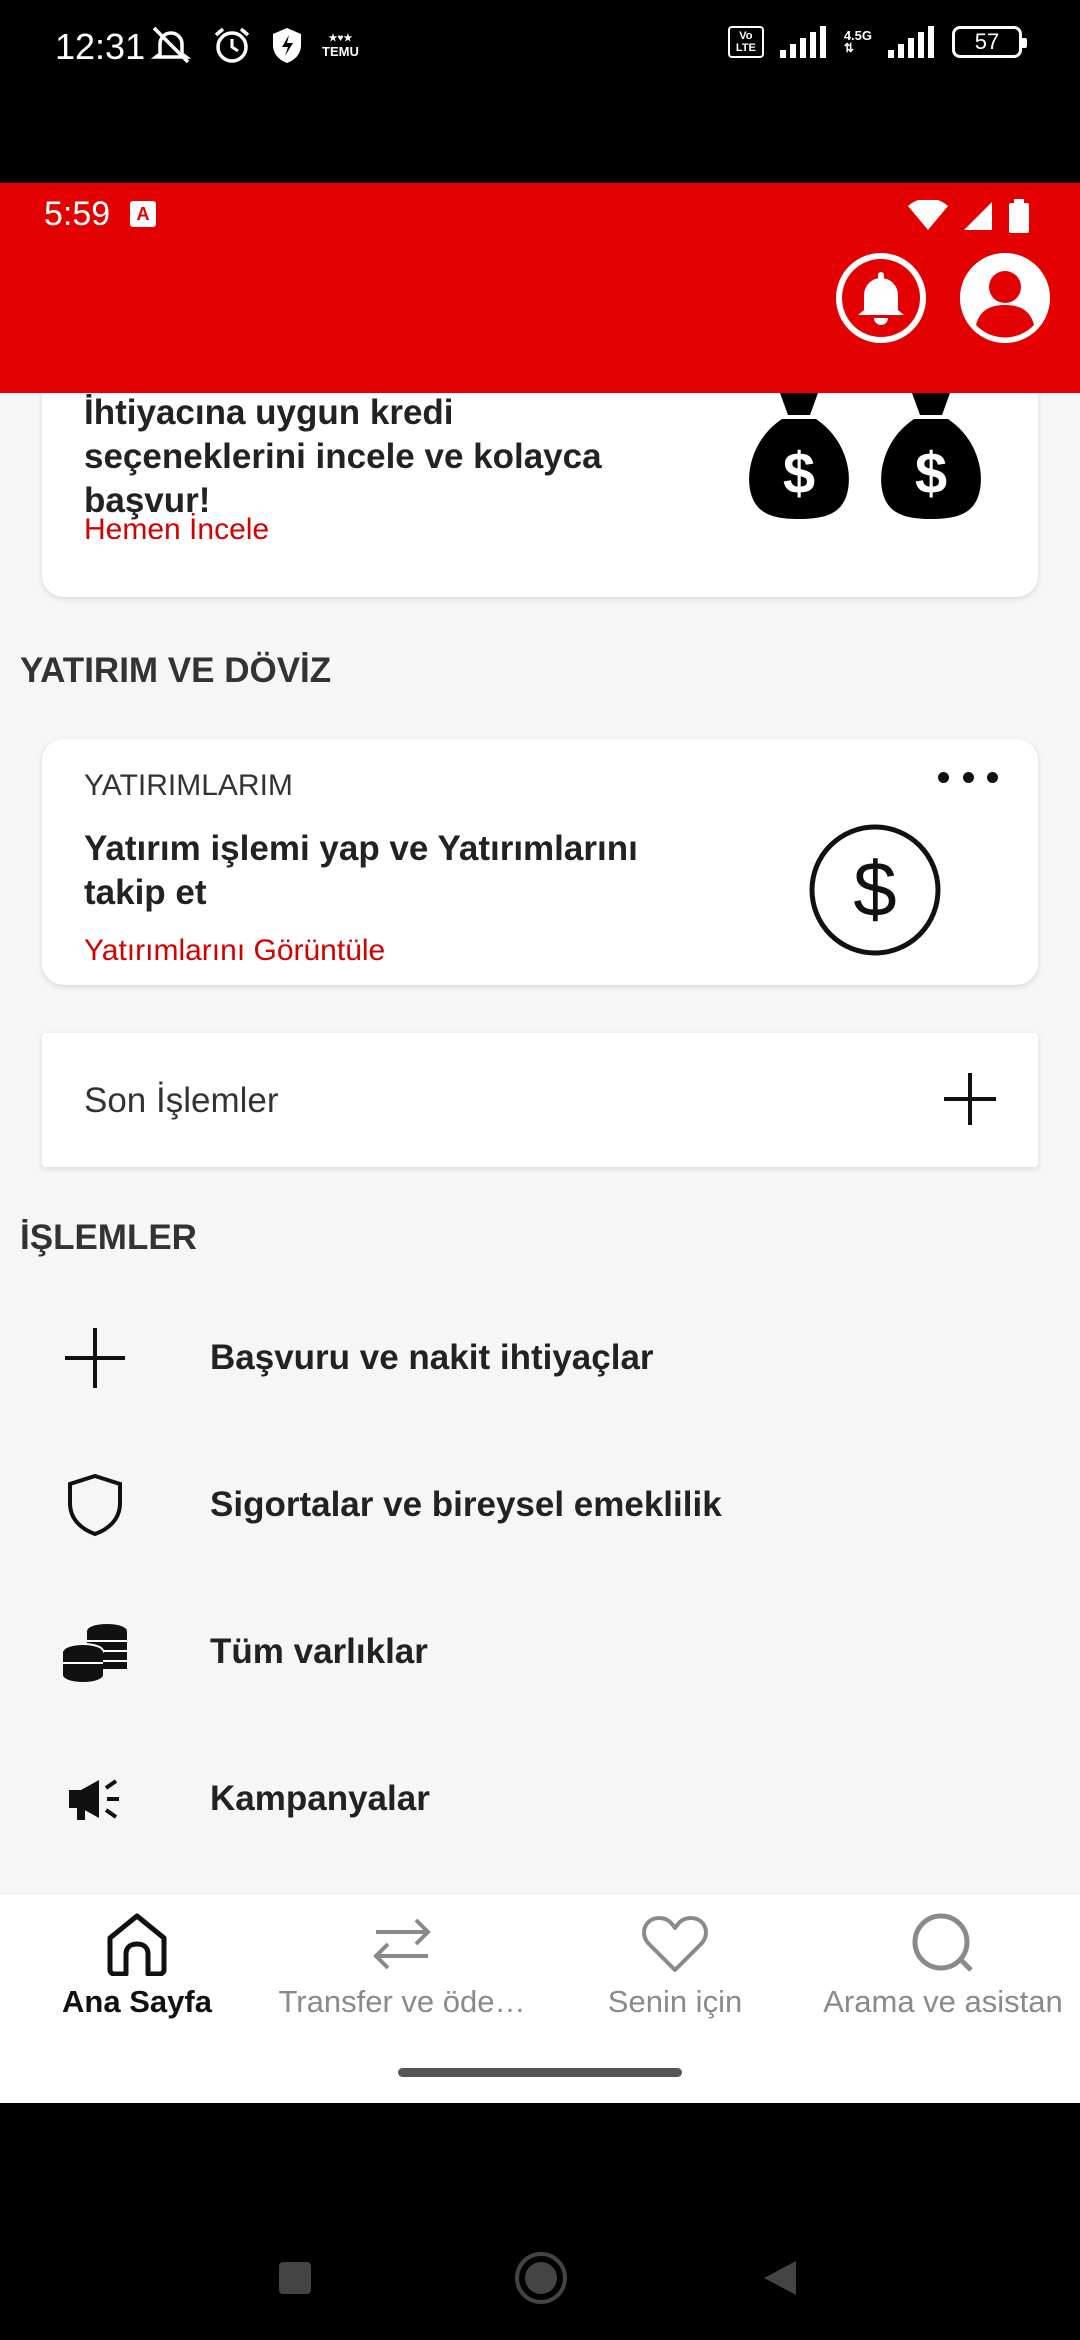 The width and height of the screenshot is (1080, 2340). What do you see at coordinates (100, 46) in the screenshot?
I see `device-time: 12:31` at bounding box center [100, 46].